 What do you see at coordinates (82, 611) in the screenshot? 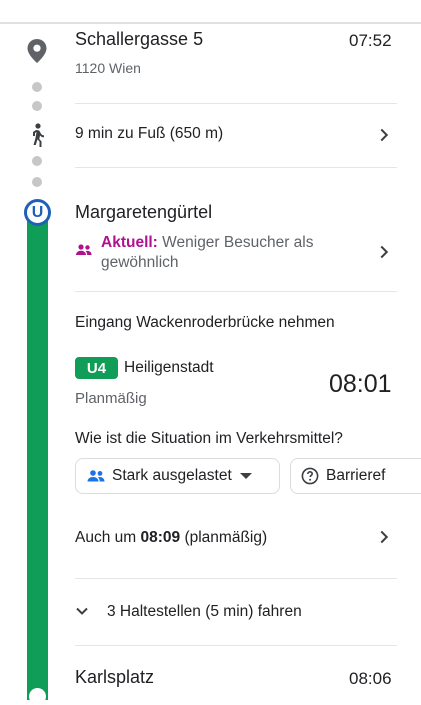
I see `chevron-down-icon` at bounding box center [82, 611].